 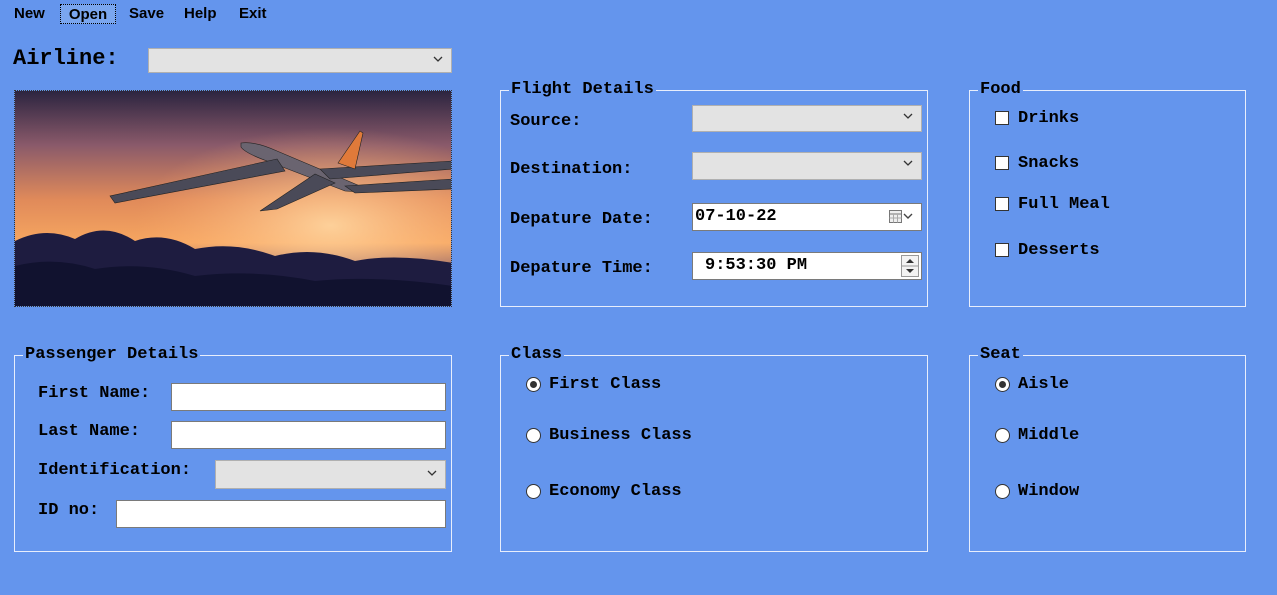 I want to click on airline-combobox, so click(x=300, y=60).